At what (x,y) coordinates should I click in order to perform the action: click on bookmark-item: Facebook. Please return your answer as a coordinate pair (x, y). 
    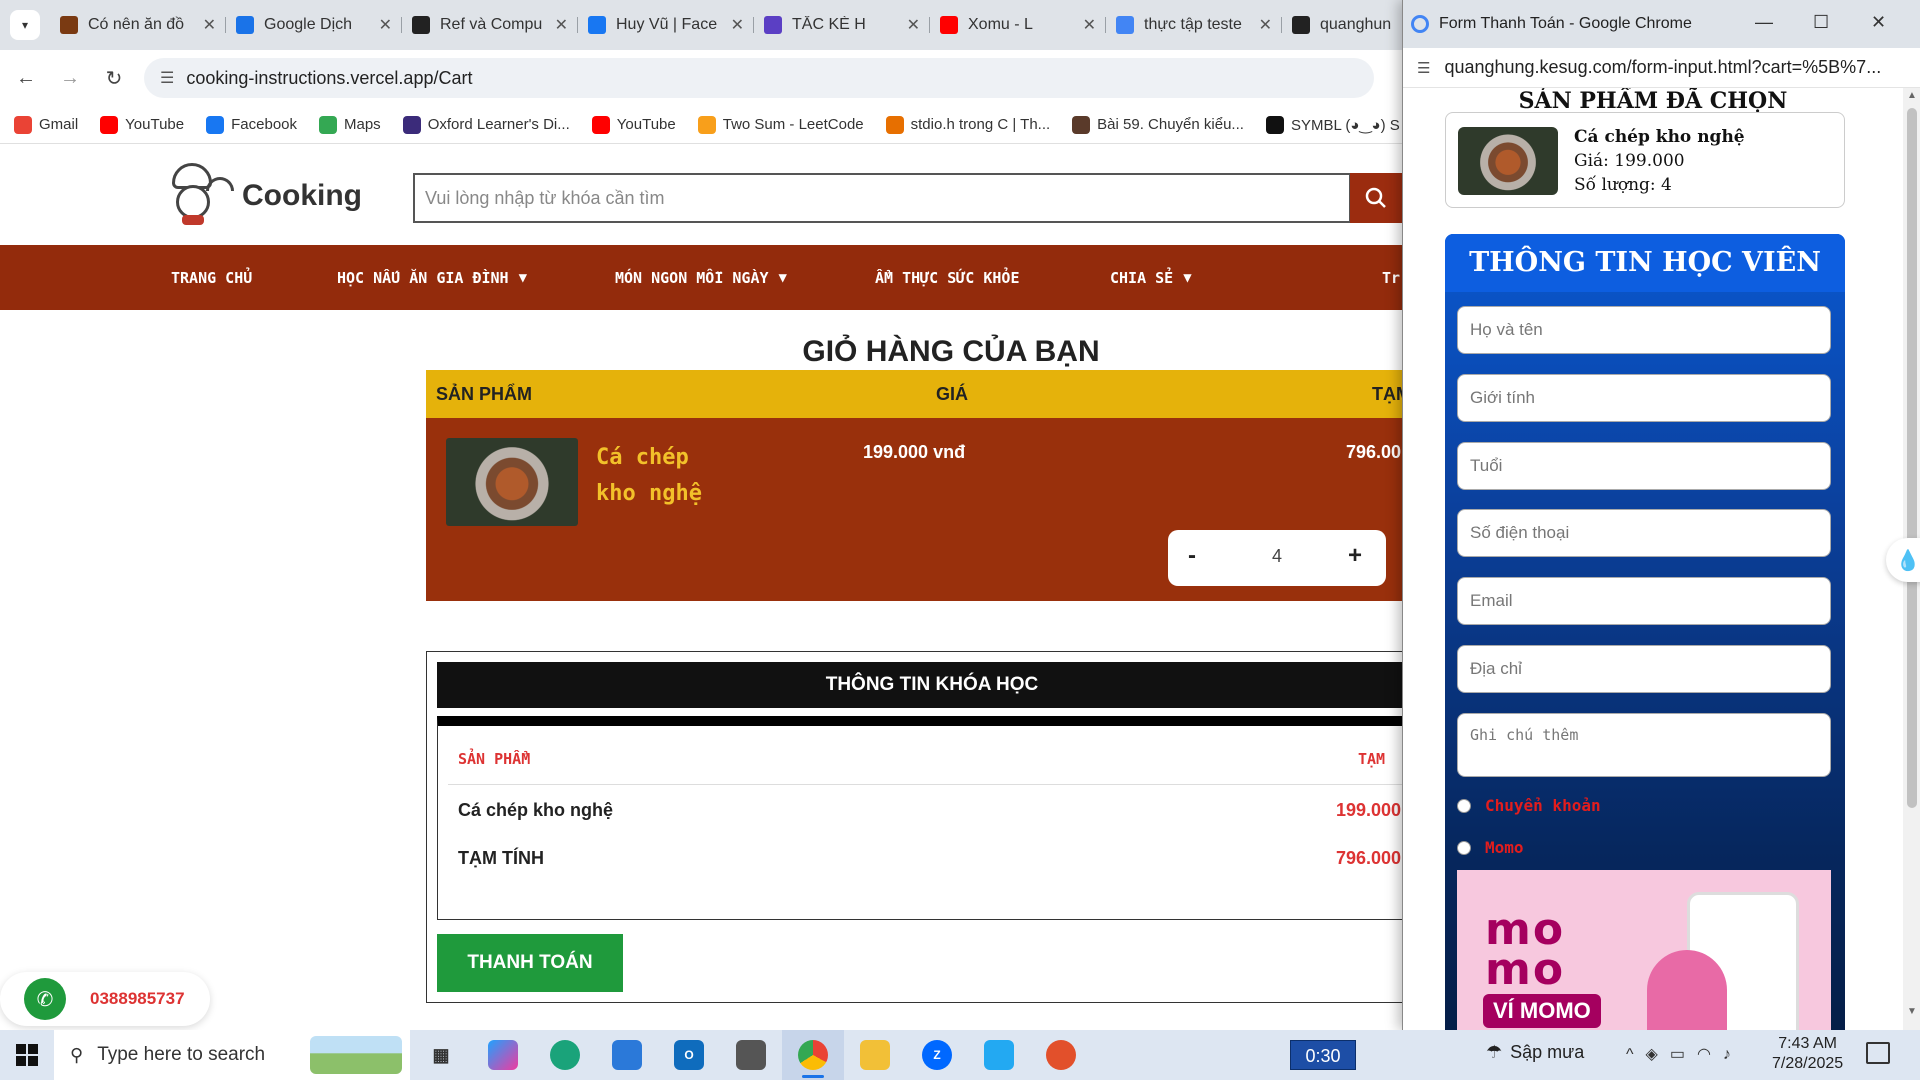
    Looking at the image, I should click on (251, 124).